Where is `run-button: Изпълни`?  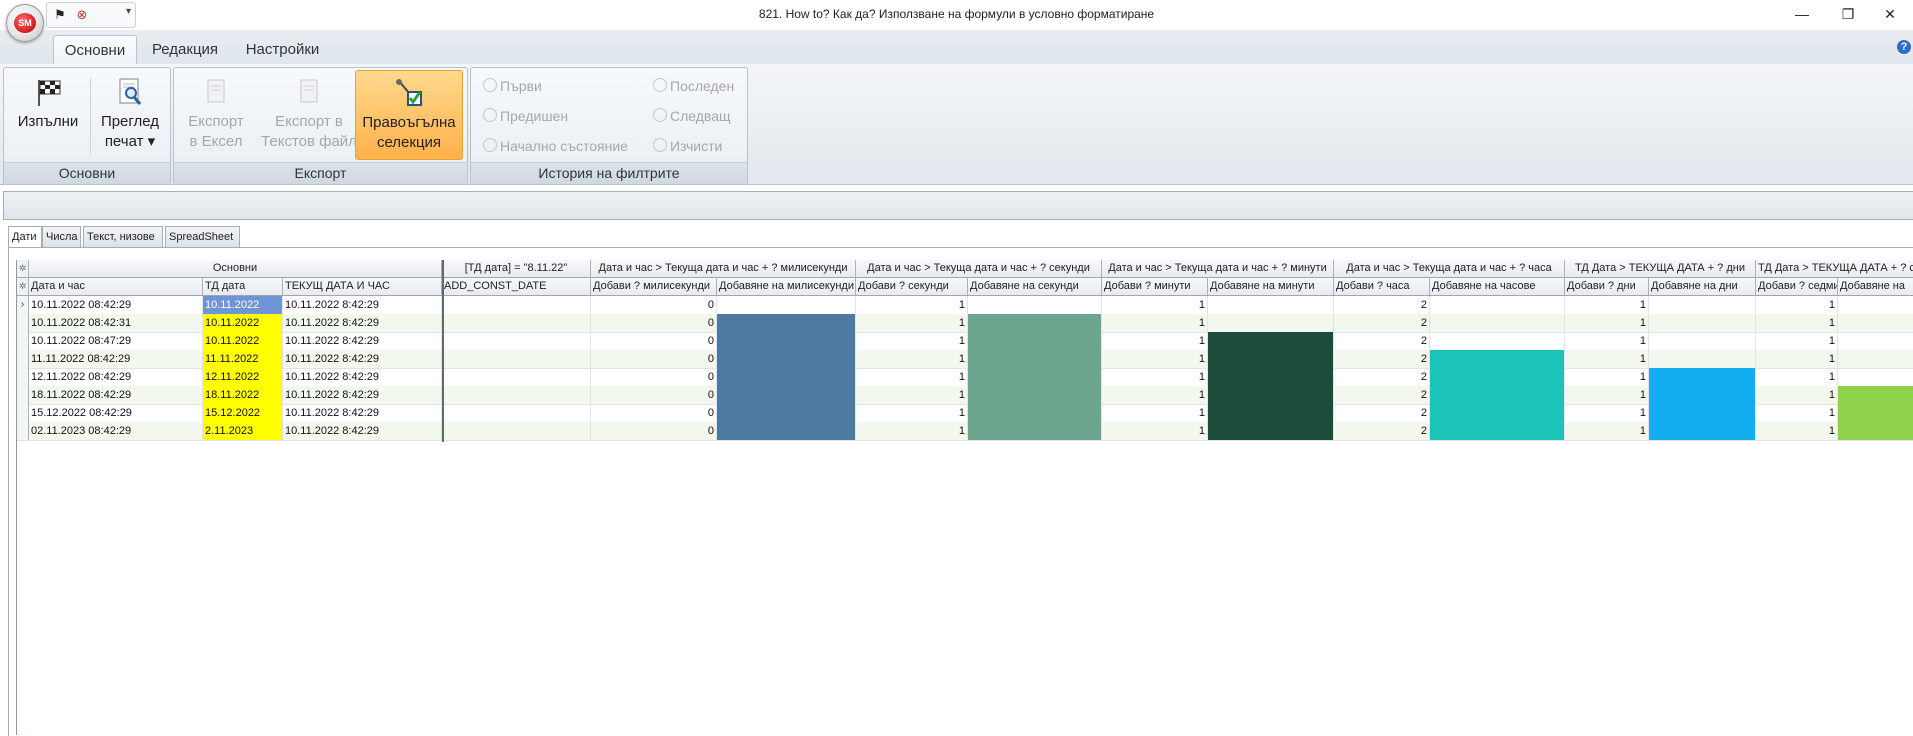
run-button: Изпълни is located at coordinates (48, 115).